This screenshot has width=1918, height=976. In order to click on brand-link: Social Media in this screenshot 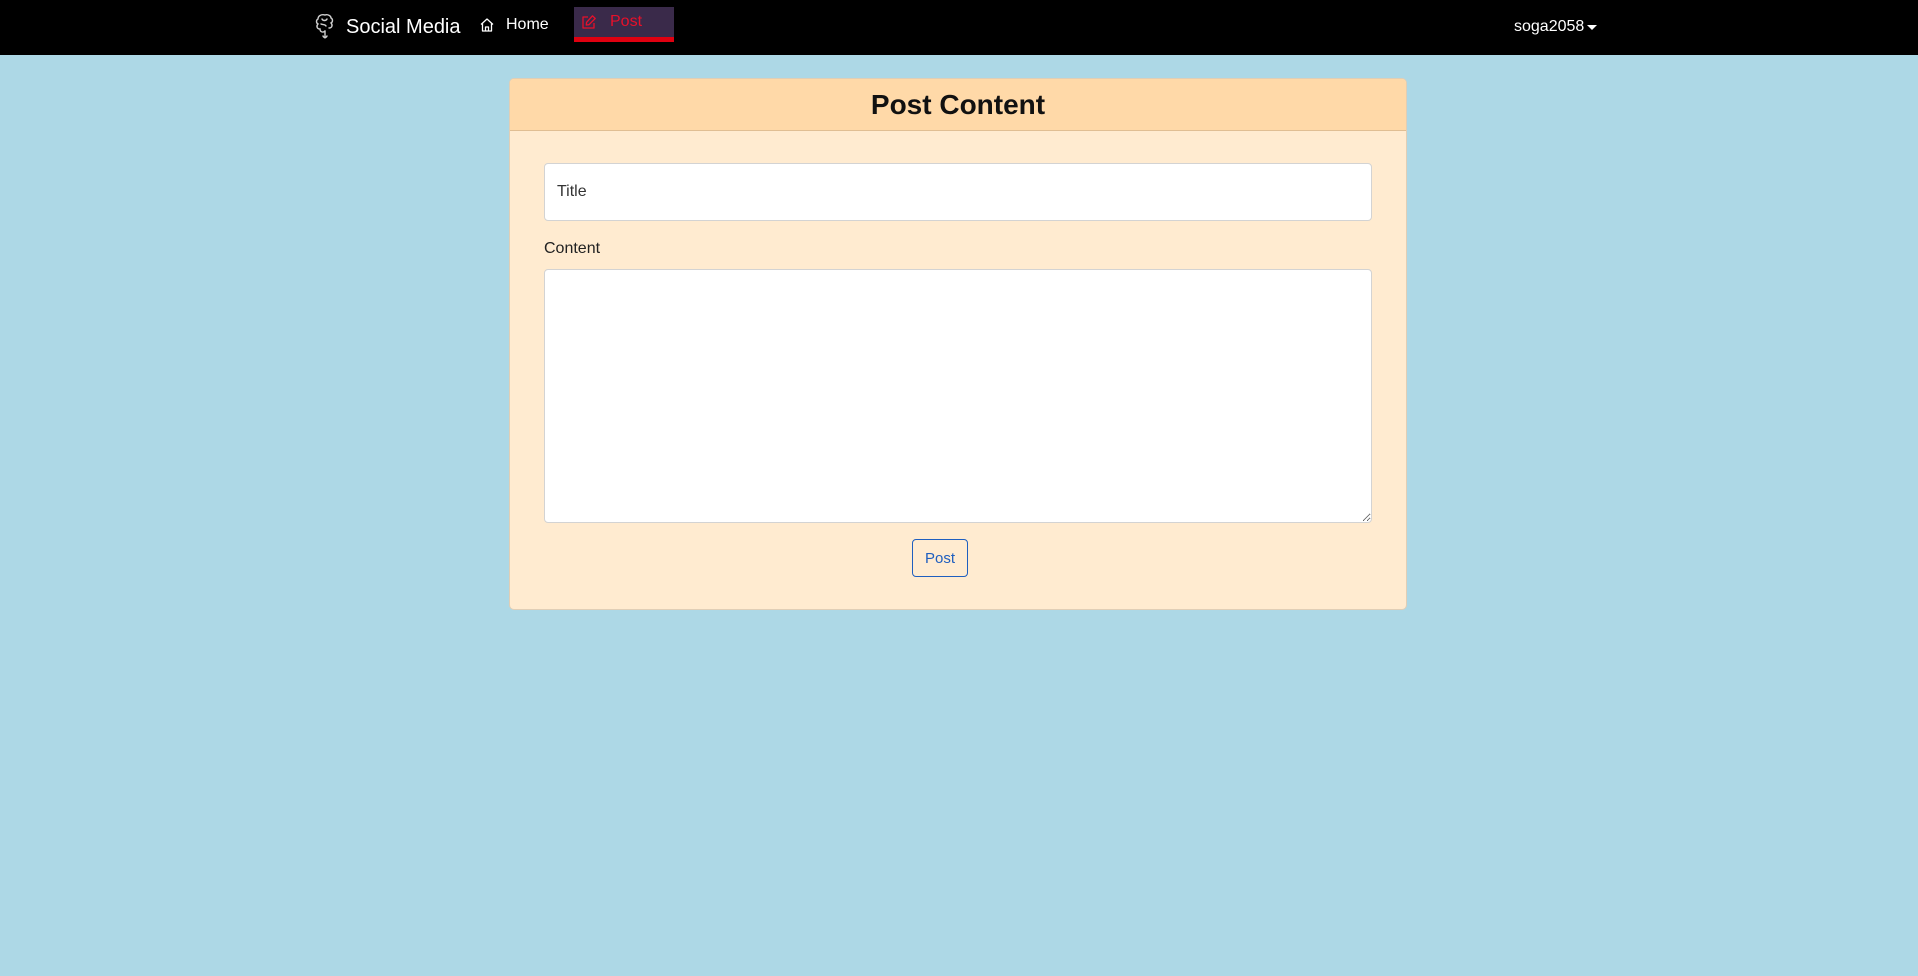, I will do `click(386, 27)`.